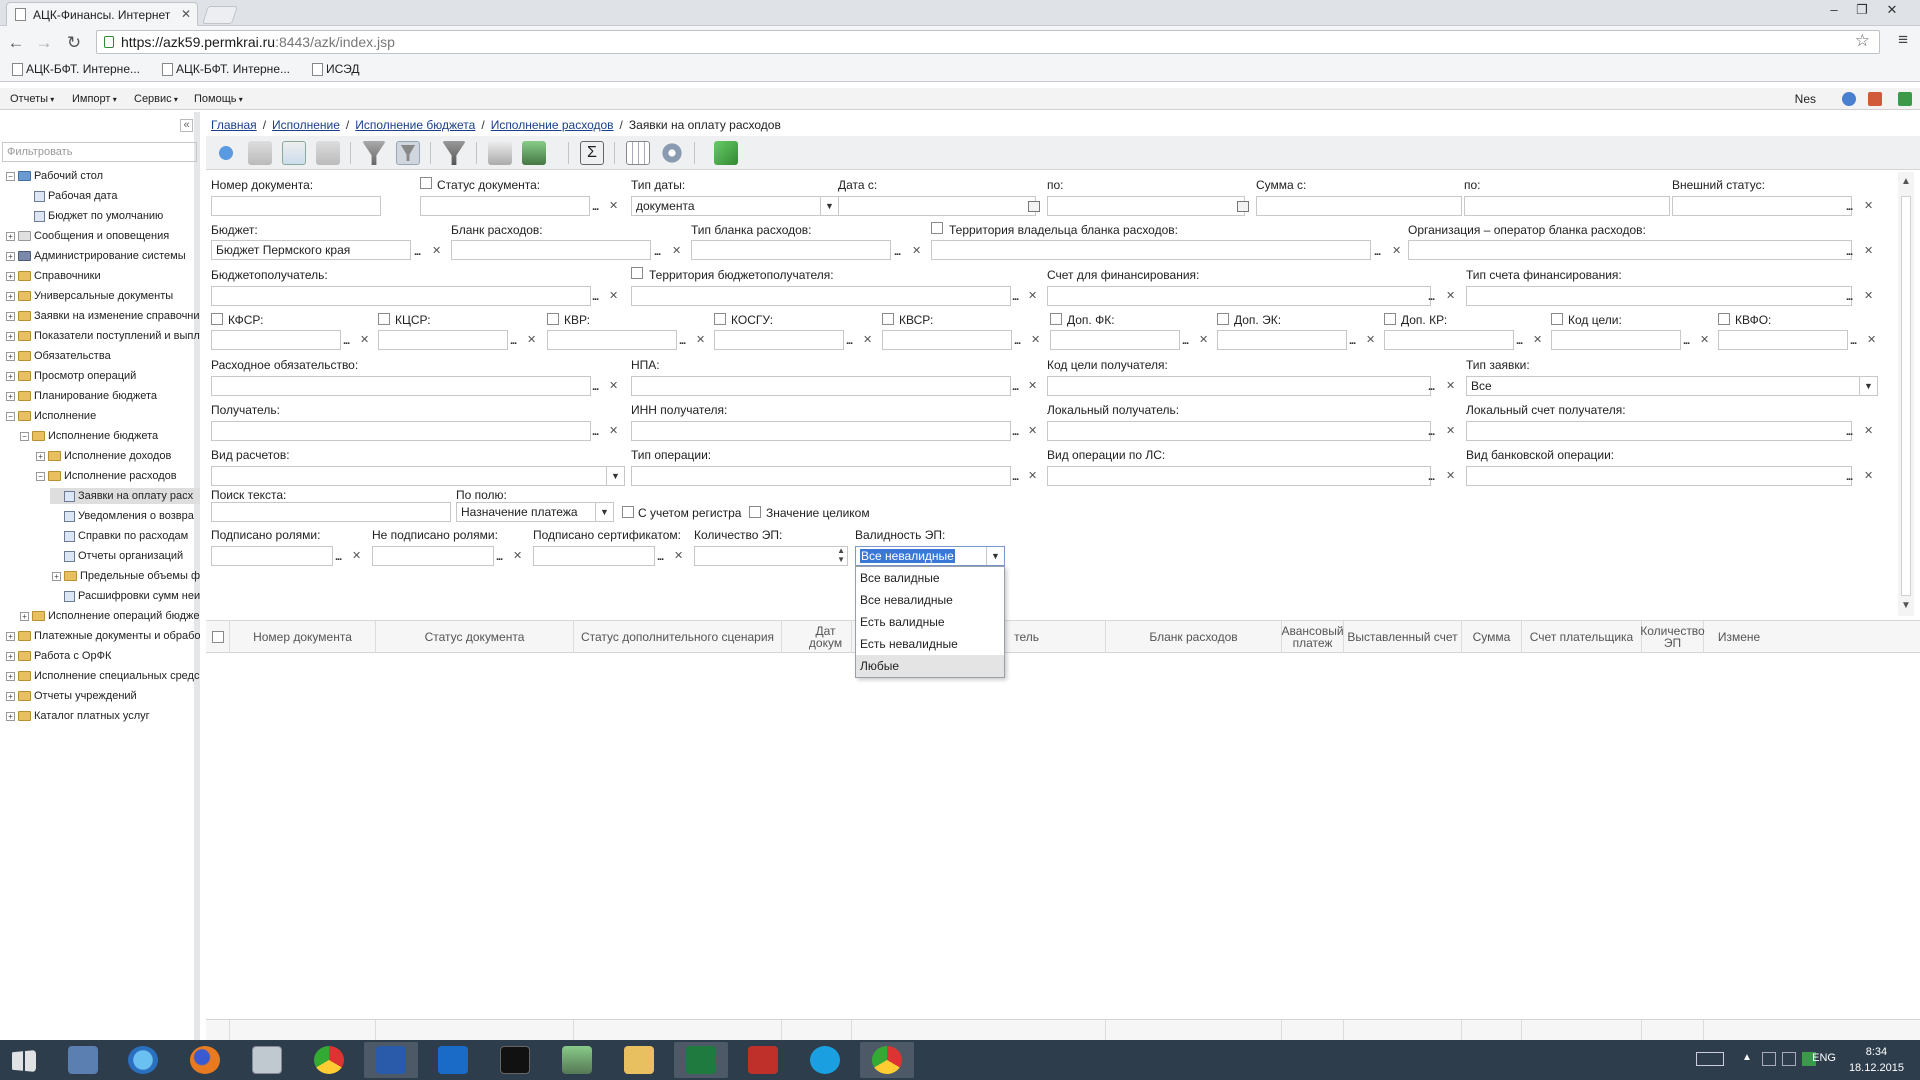 The width and height of the screenshot is (1920, 1080). What do you see at coordinates (1868, 250) in the screenshot?
I see `operator-org-clear-icon: ✕` at bounding box center [1868, 250].